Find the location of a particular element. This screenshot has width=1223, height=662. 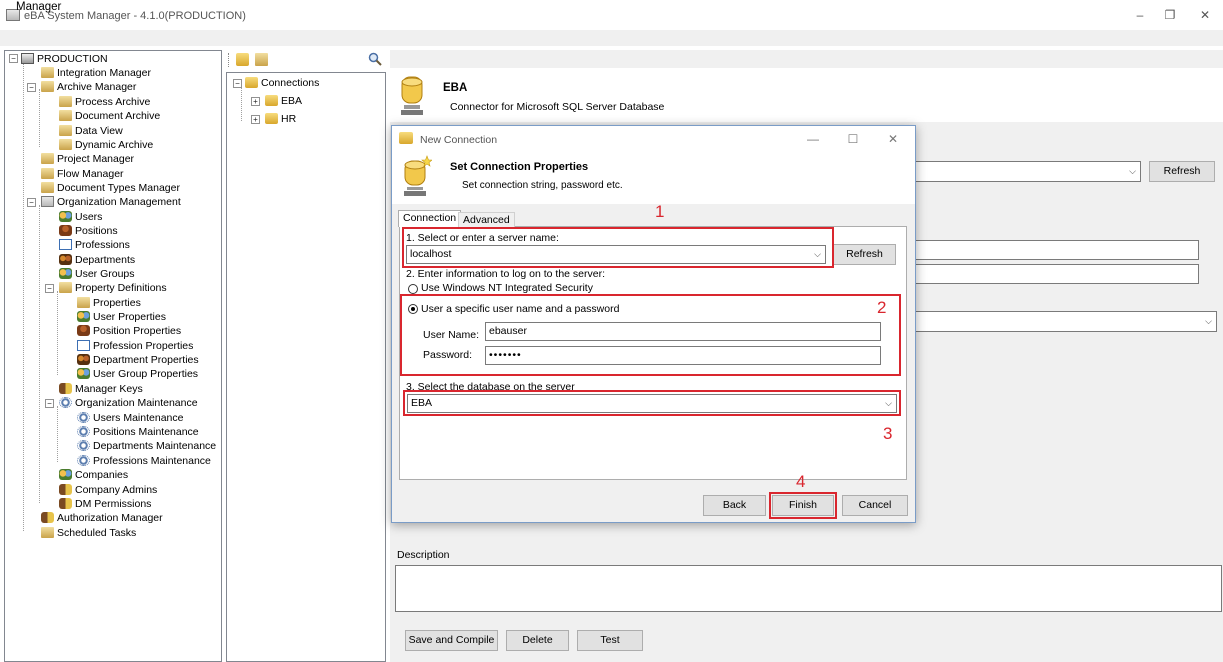

tree-collapse-organization: − is located at coordinates (31, 202).